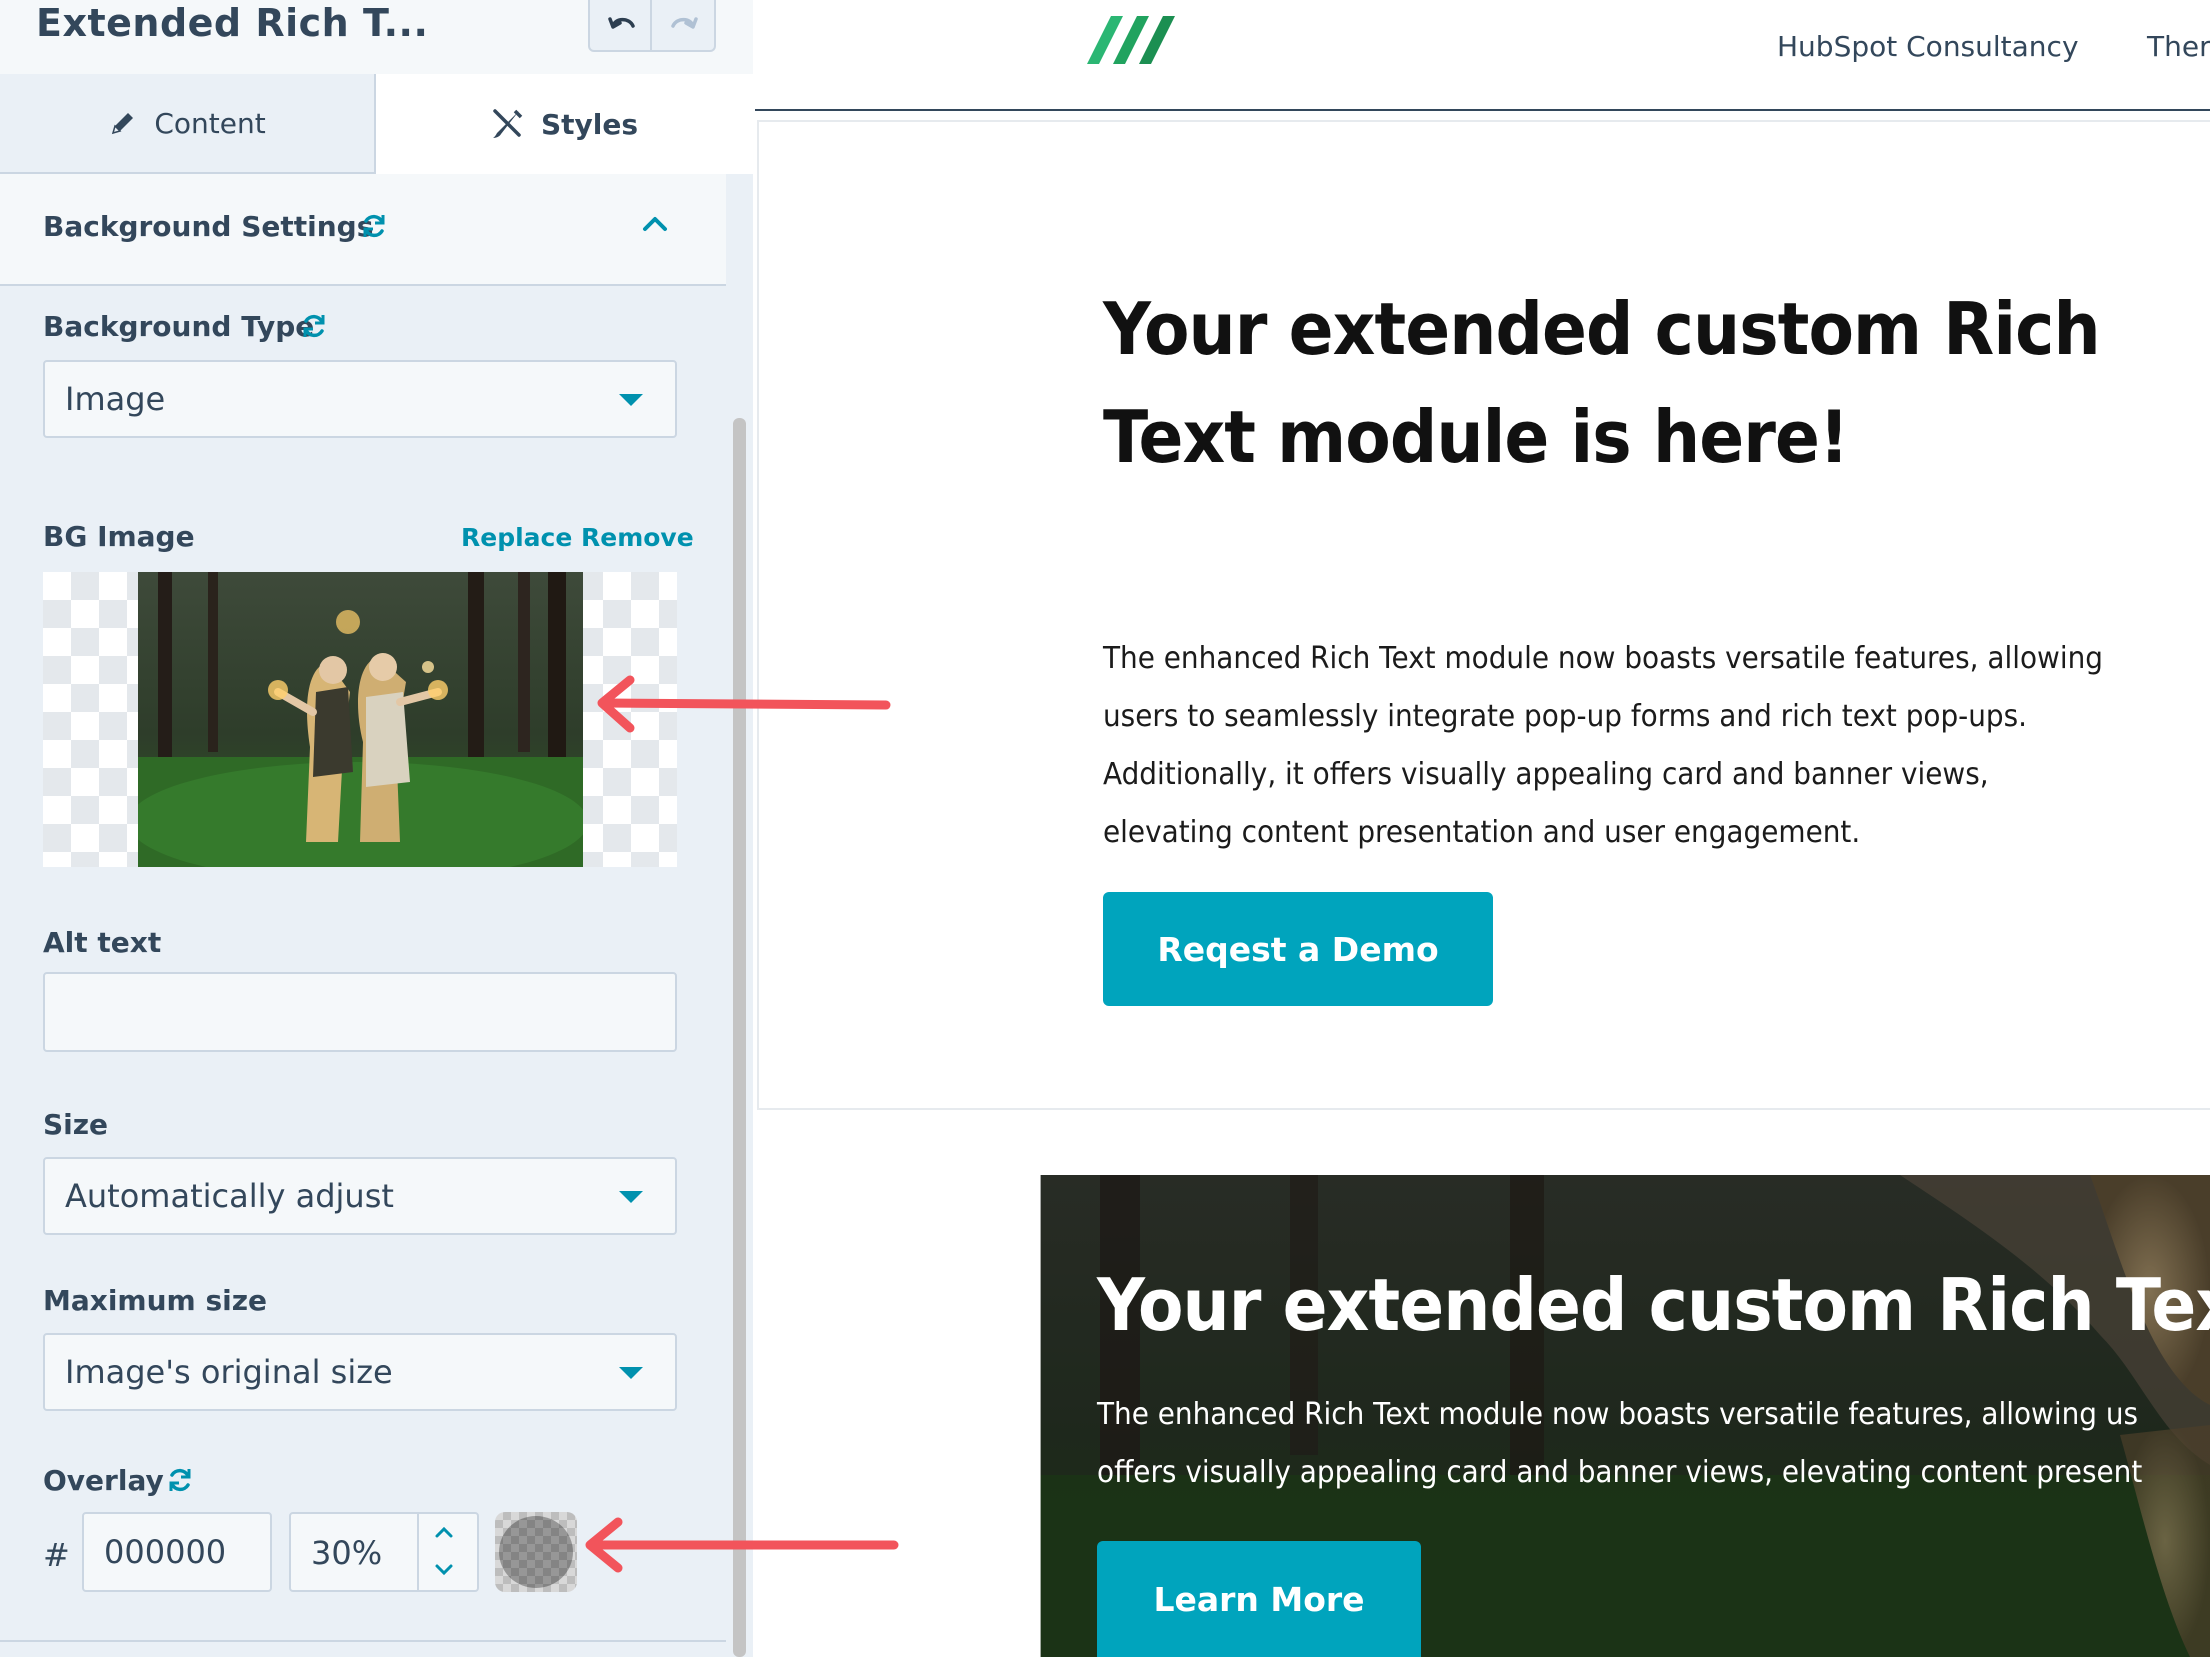  Describe the element at coordinates (507, 123) in the screenshot. I see `paintbrush-icon` at that location.